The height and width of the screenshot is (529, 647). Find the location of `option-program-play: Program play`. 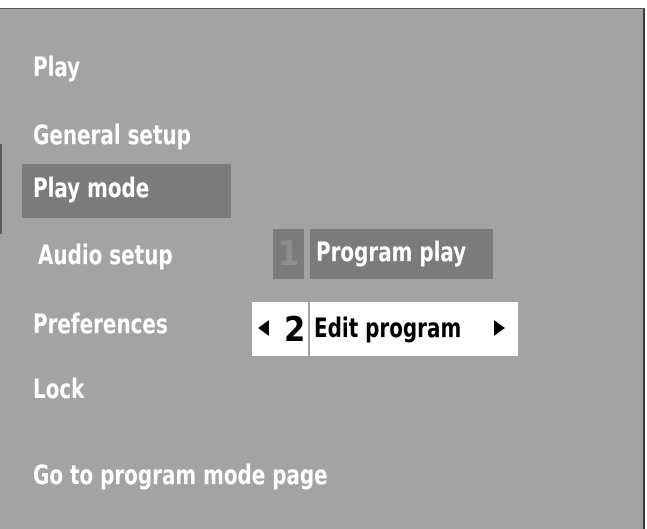

option-program-play: Program play is located at coordinates (401, 254).